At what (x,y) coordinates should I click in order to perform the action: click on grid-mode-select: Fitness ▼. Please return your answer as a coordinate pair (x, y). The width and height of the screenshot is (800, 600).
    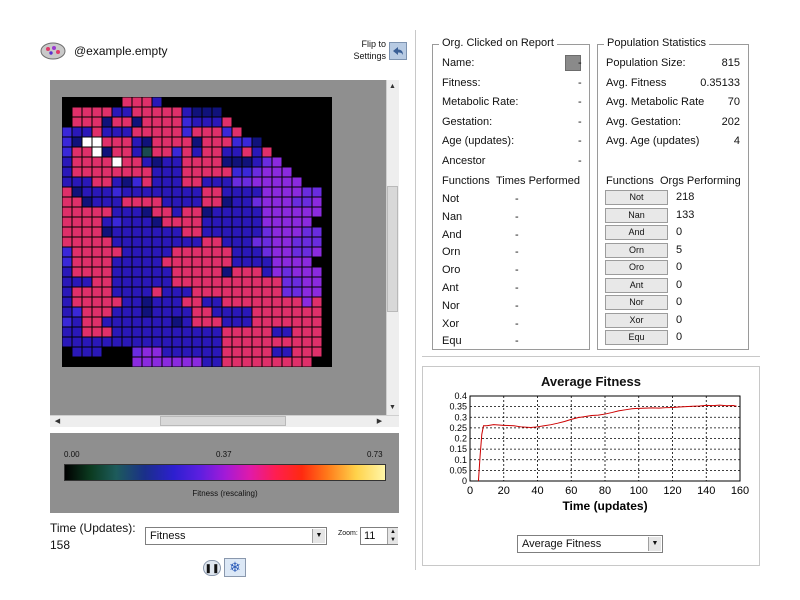
    Looking at the image, I should click on (236, 536).